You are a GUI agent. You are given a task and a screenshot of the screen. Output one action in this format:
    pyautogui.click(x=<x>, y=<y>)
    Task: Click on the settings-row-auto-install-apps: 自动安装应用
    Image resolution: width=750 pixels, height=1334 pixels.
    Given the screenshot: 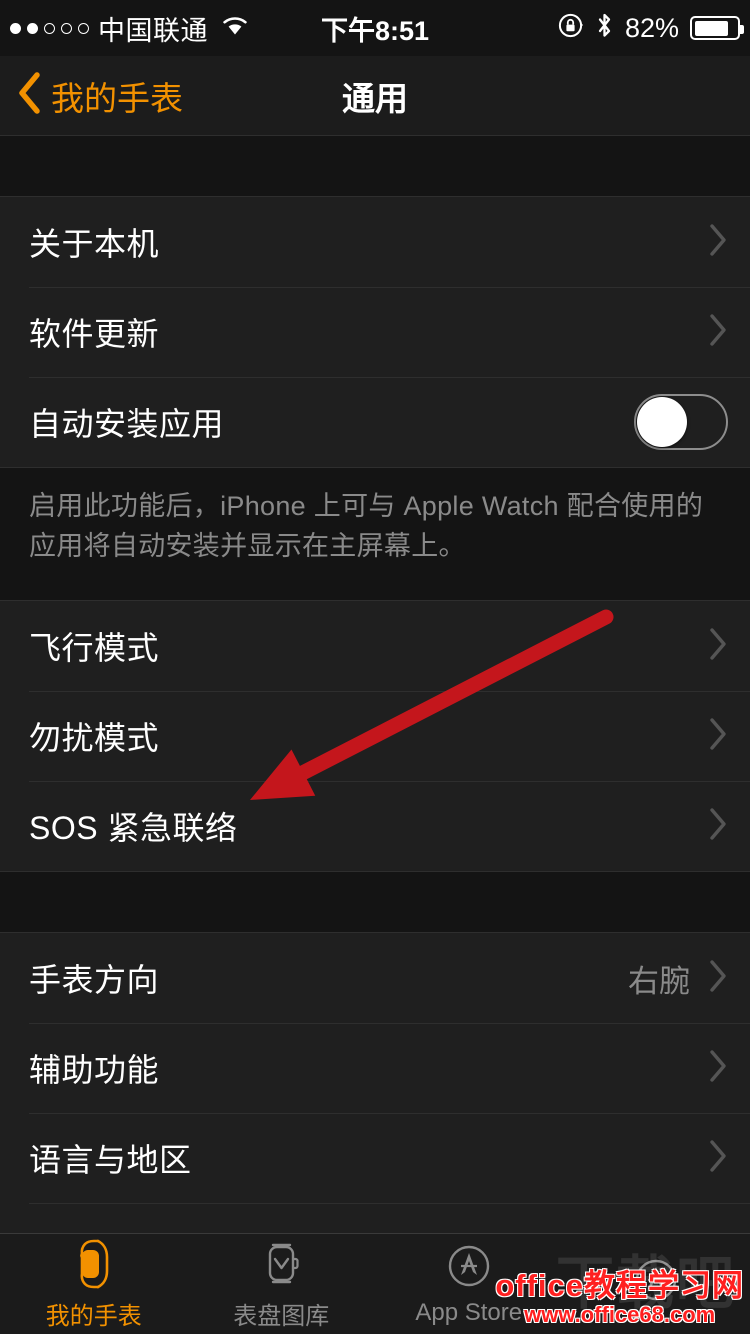 What is the action you would take?
    pyautogui.click(x=375, y=422)
    